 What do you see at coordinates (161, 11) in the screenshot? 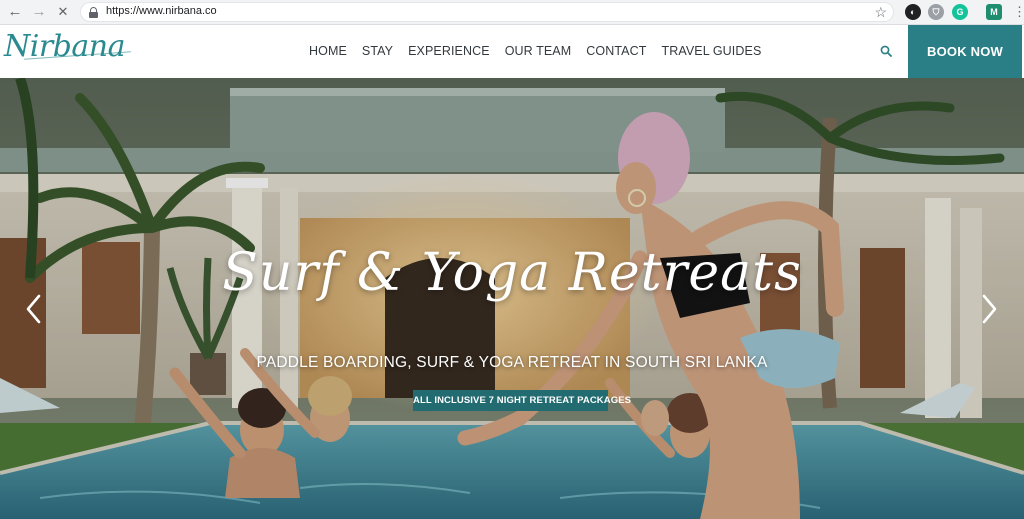
I see `url-text: https://www.nirbana.co` at bounding box center [161, 11].